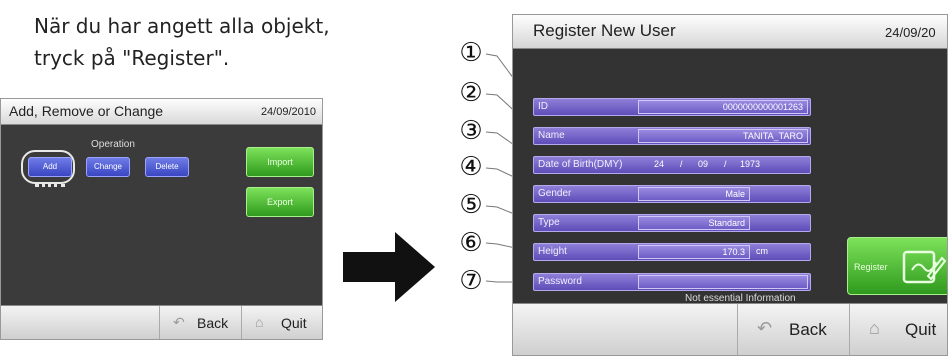 Image resolution: width=948 pixels, height=356 pixels. Describe the element at coordinates (555, 193) in the screenshot. I see `gender-label: Gender` at that location.